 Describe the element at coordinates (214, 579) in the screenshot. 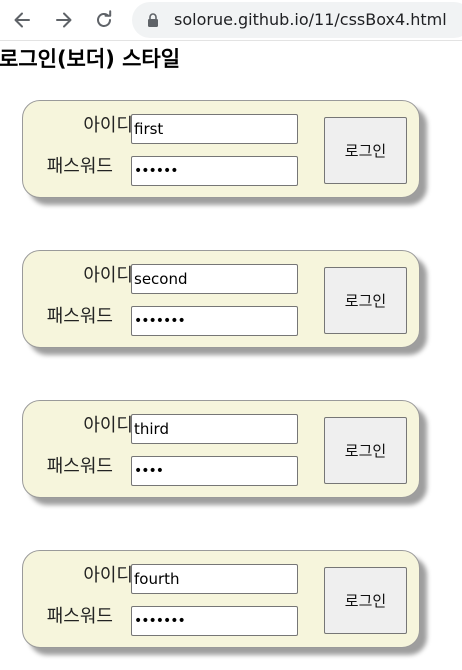

I see `id-input: fourth` at that location.